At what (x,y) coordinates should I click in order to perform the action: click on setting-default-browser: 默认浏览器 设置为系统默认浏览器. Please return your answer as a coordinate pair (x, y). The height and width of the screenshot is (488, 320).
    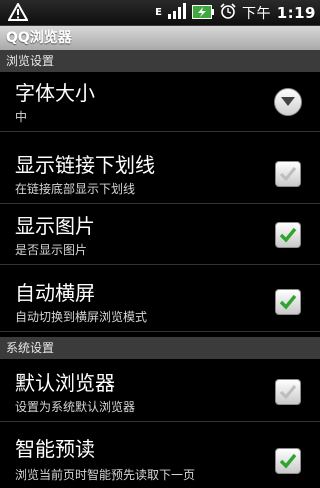
    Looking at the image, I should click on (160, 392).